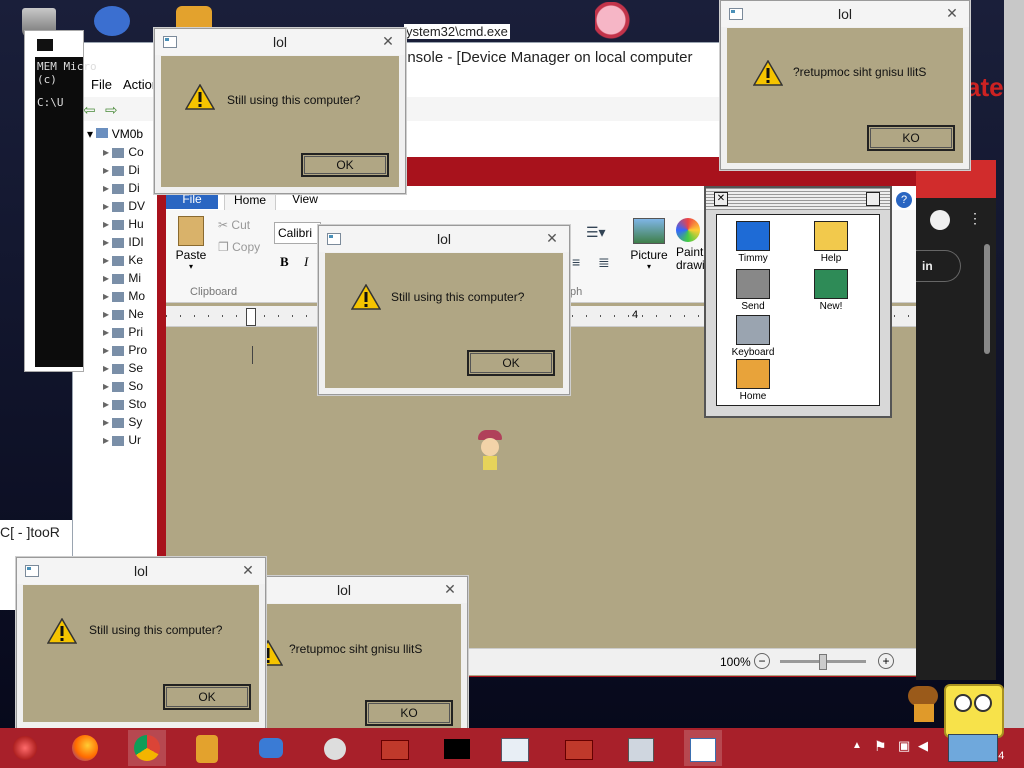  What do you see at coordinates (123, 332) in the screenshot?
I see `tree-item: ▸ Pri` at bounding box center [123, 332].